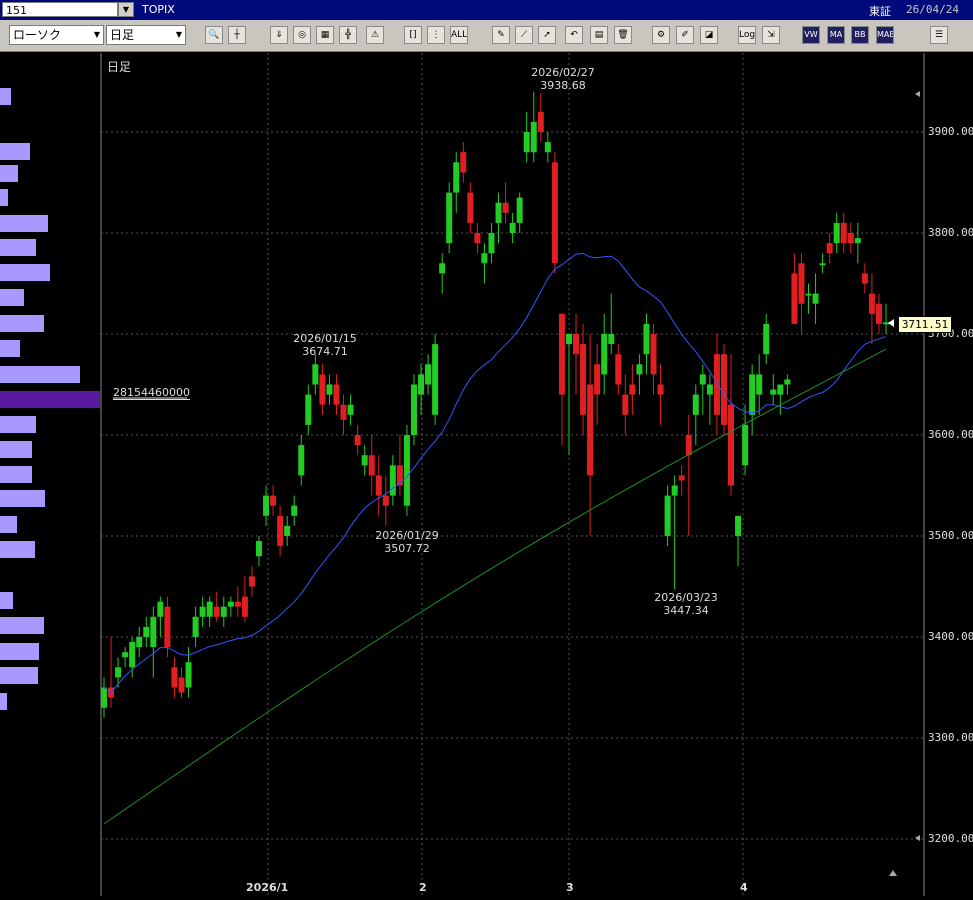 The width and height of the screenshot is (973, 900). Describe the element at coordinates (501, 35) in the screenshot. I see `pencil-icon: ✎` at that location.